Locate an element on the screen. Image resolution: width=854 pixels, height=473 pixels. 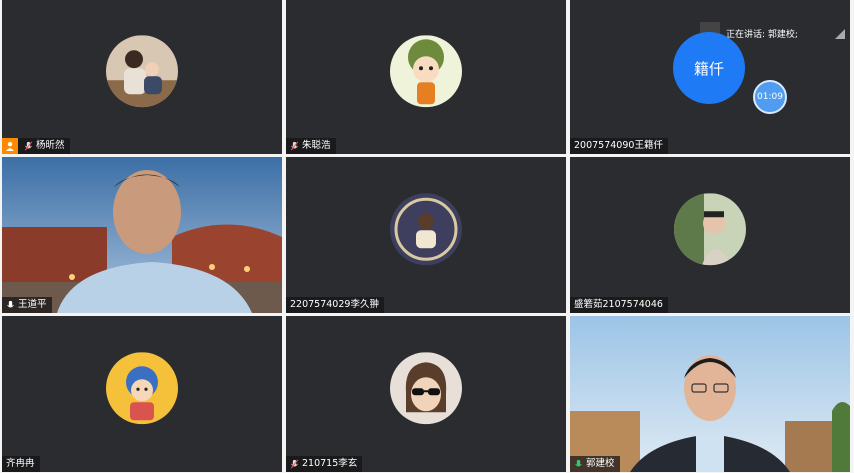
participant-name-label: 杨昕然 is located at coordinates (36, 146).